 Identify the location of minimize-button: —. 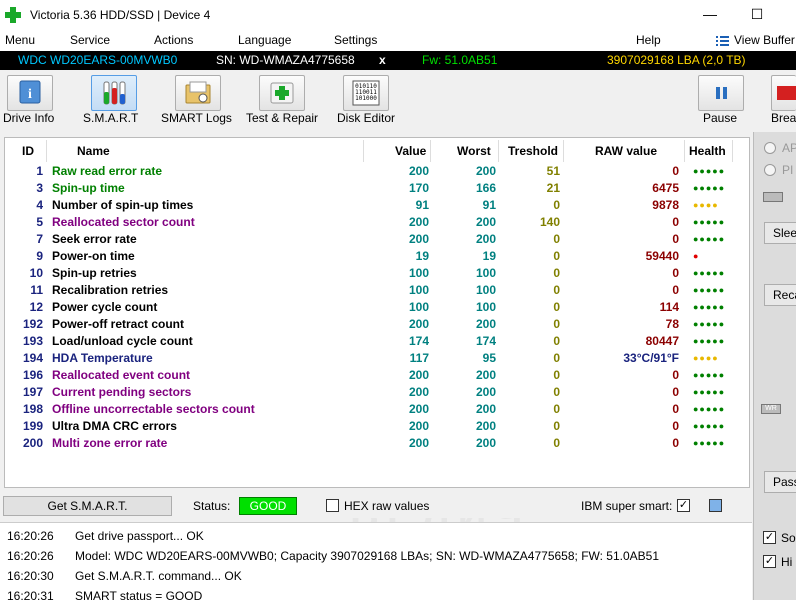
(710, 15).